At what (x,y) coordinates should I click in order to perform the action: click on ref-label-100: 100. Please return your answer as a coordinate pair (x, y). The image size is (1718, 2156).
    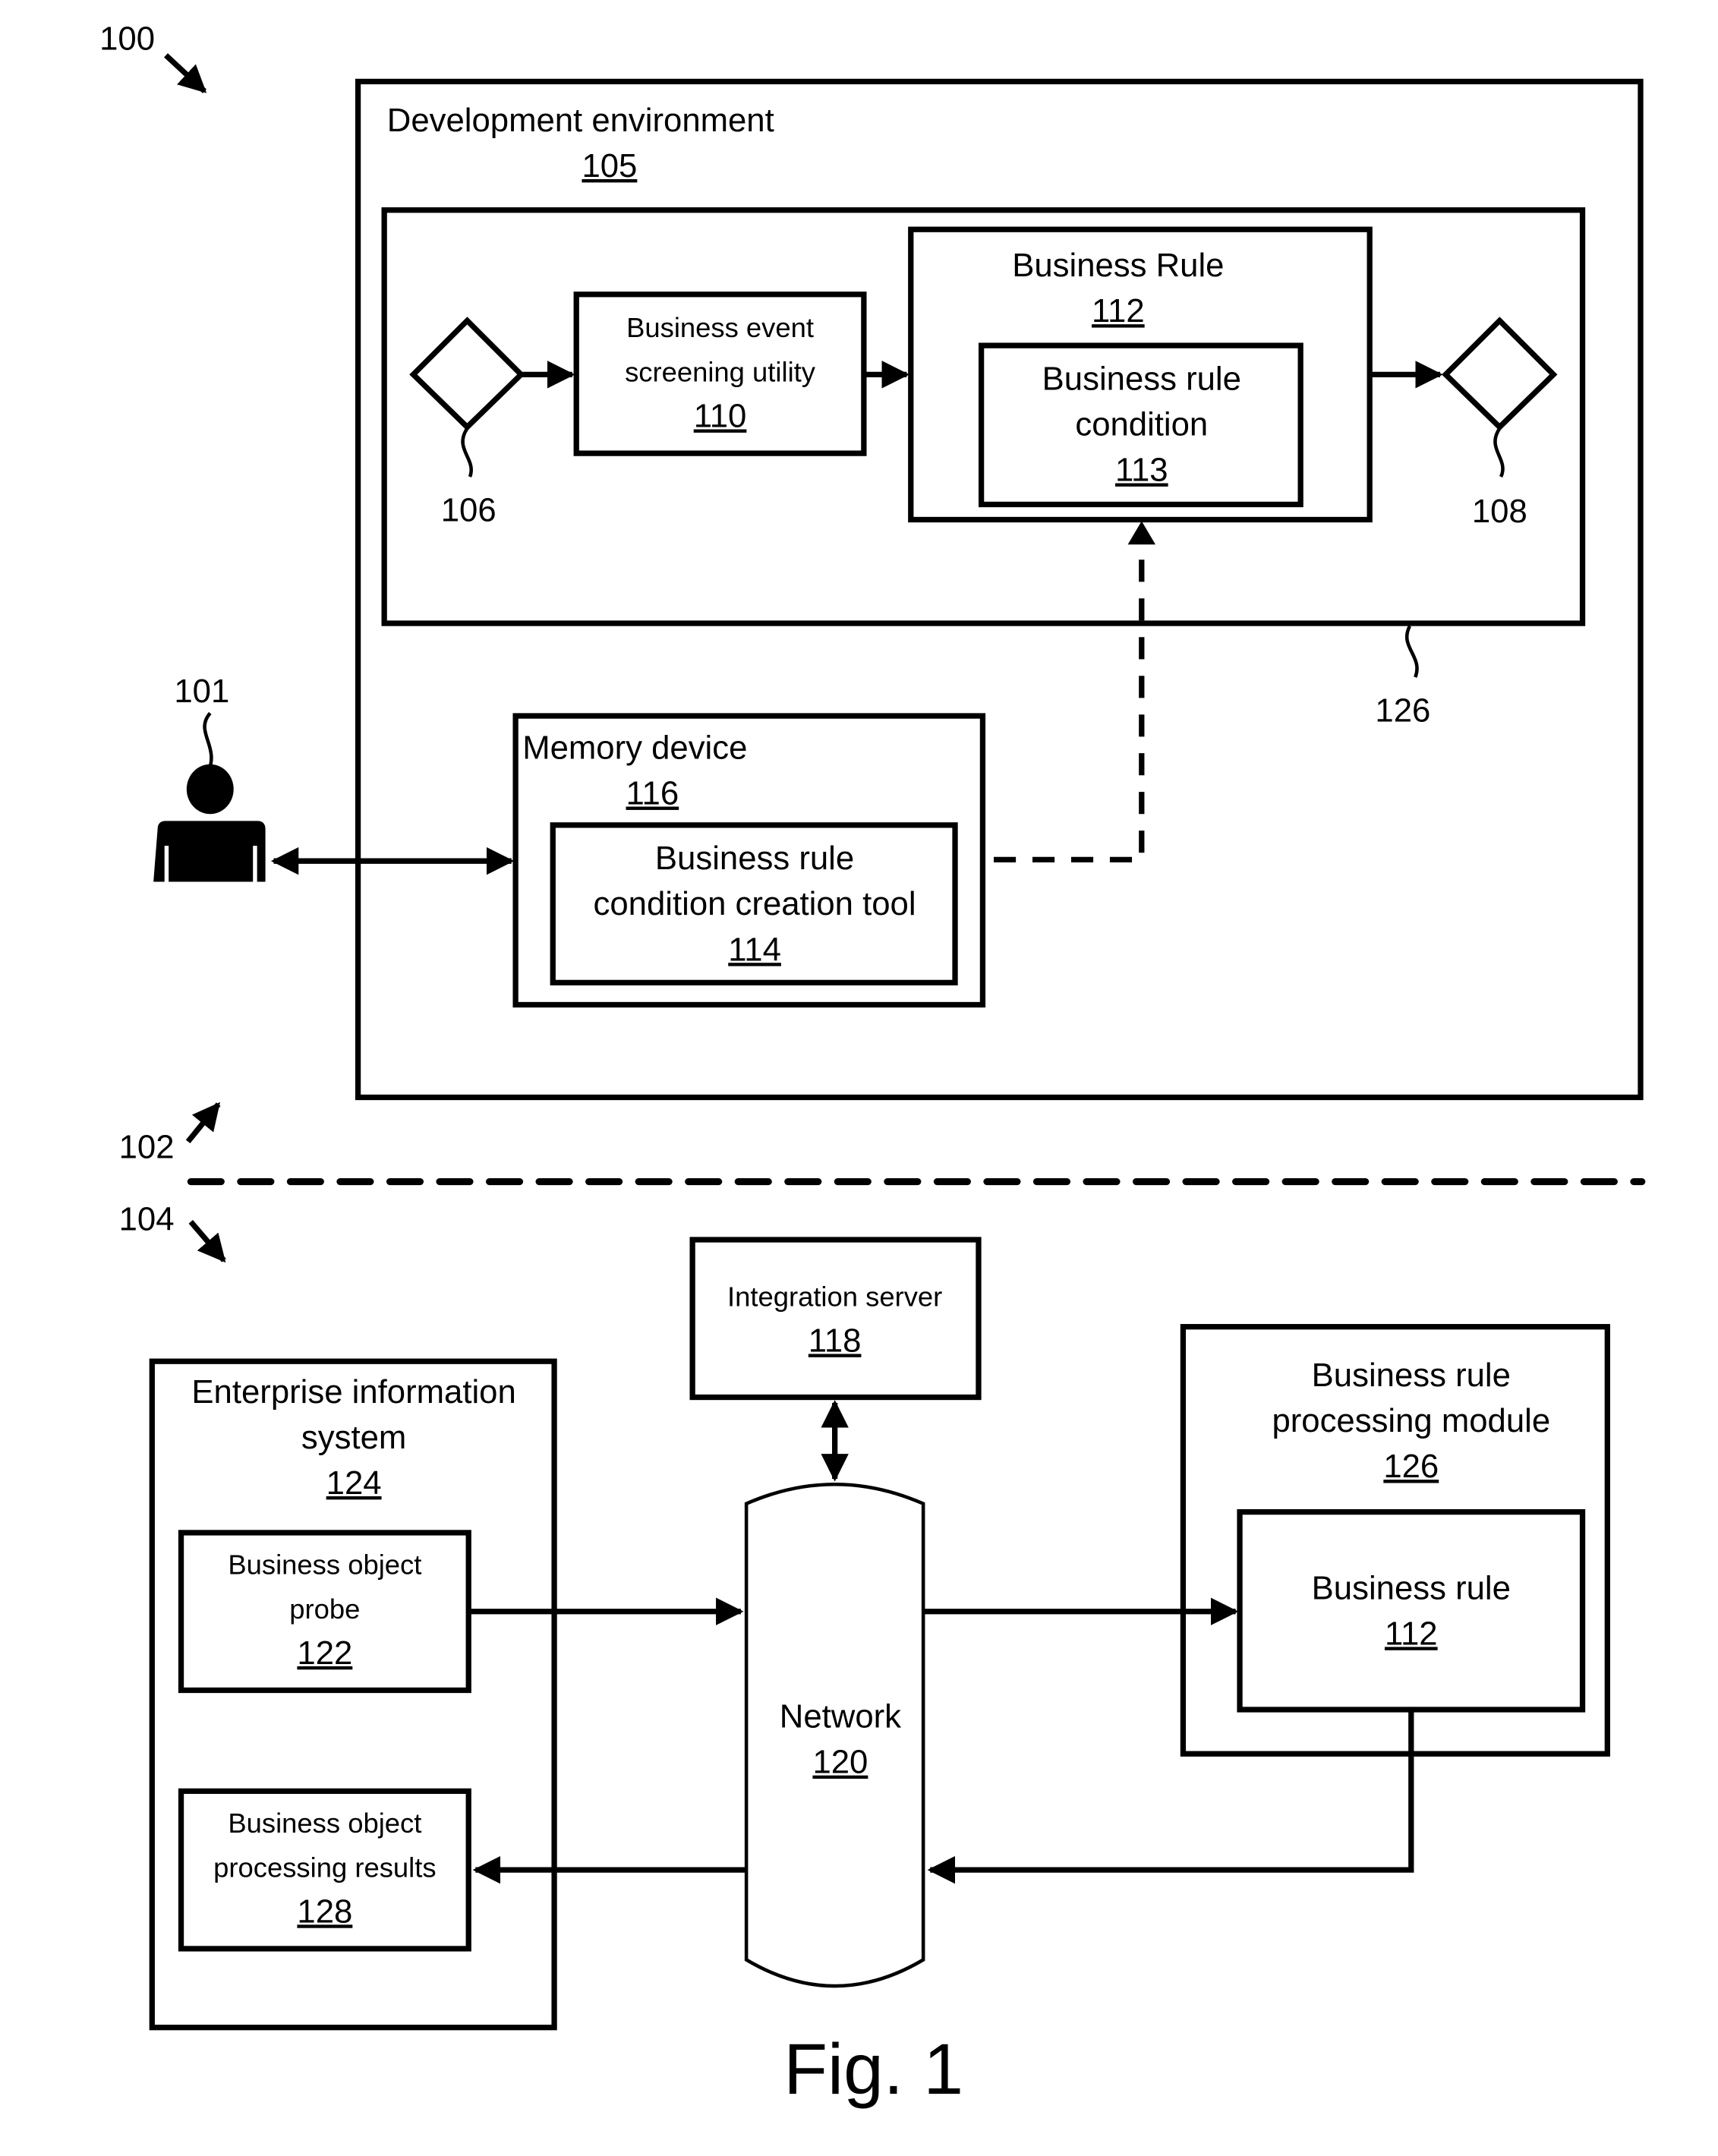
    Looking at the image, I should click on (127, 39).